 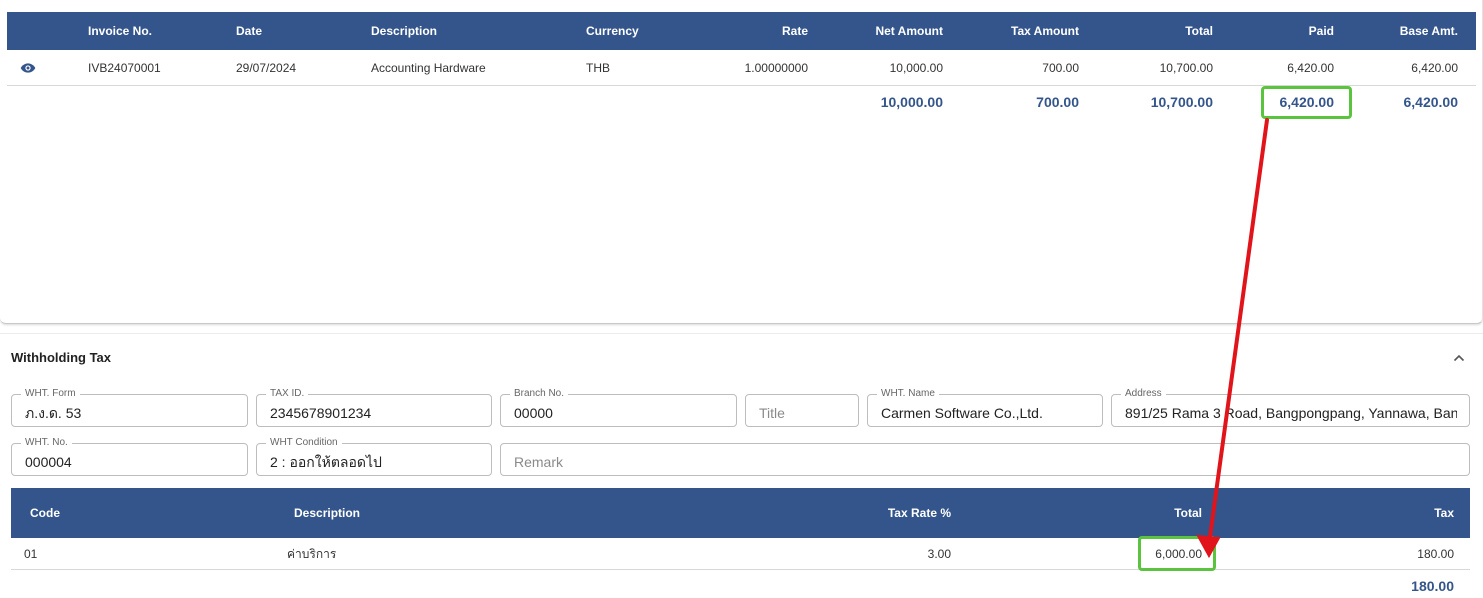 I want to click on col-description: Description, so click(x=404, y=31).